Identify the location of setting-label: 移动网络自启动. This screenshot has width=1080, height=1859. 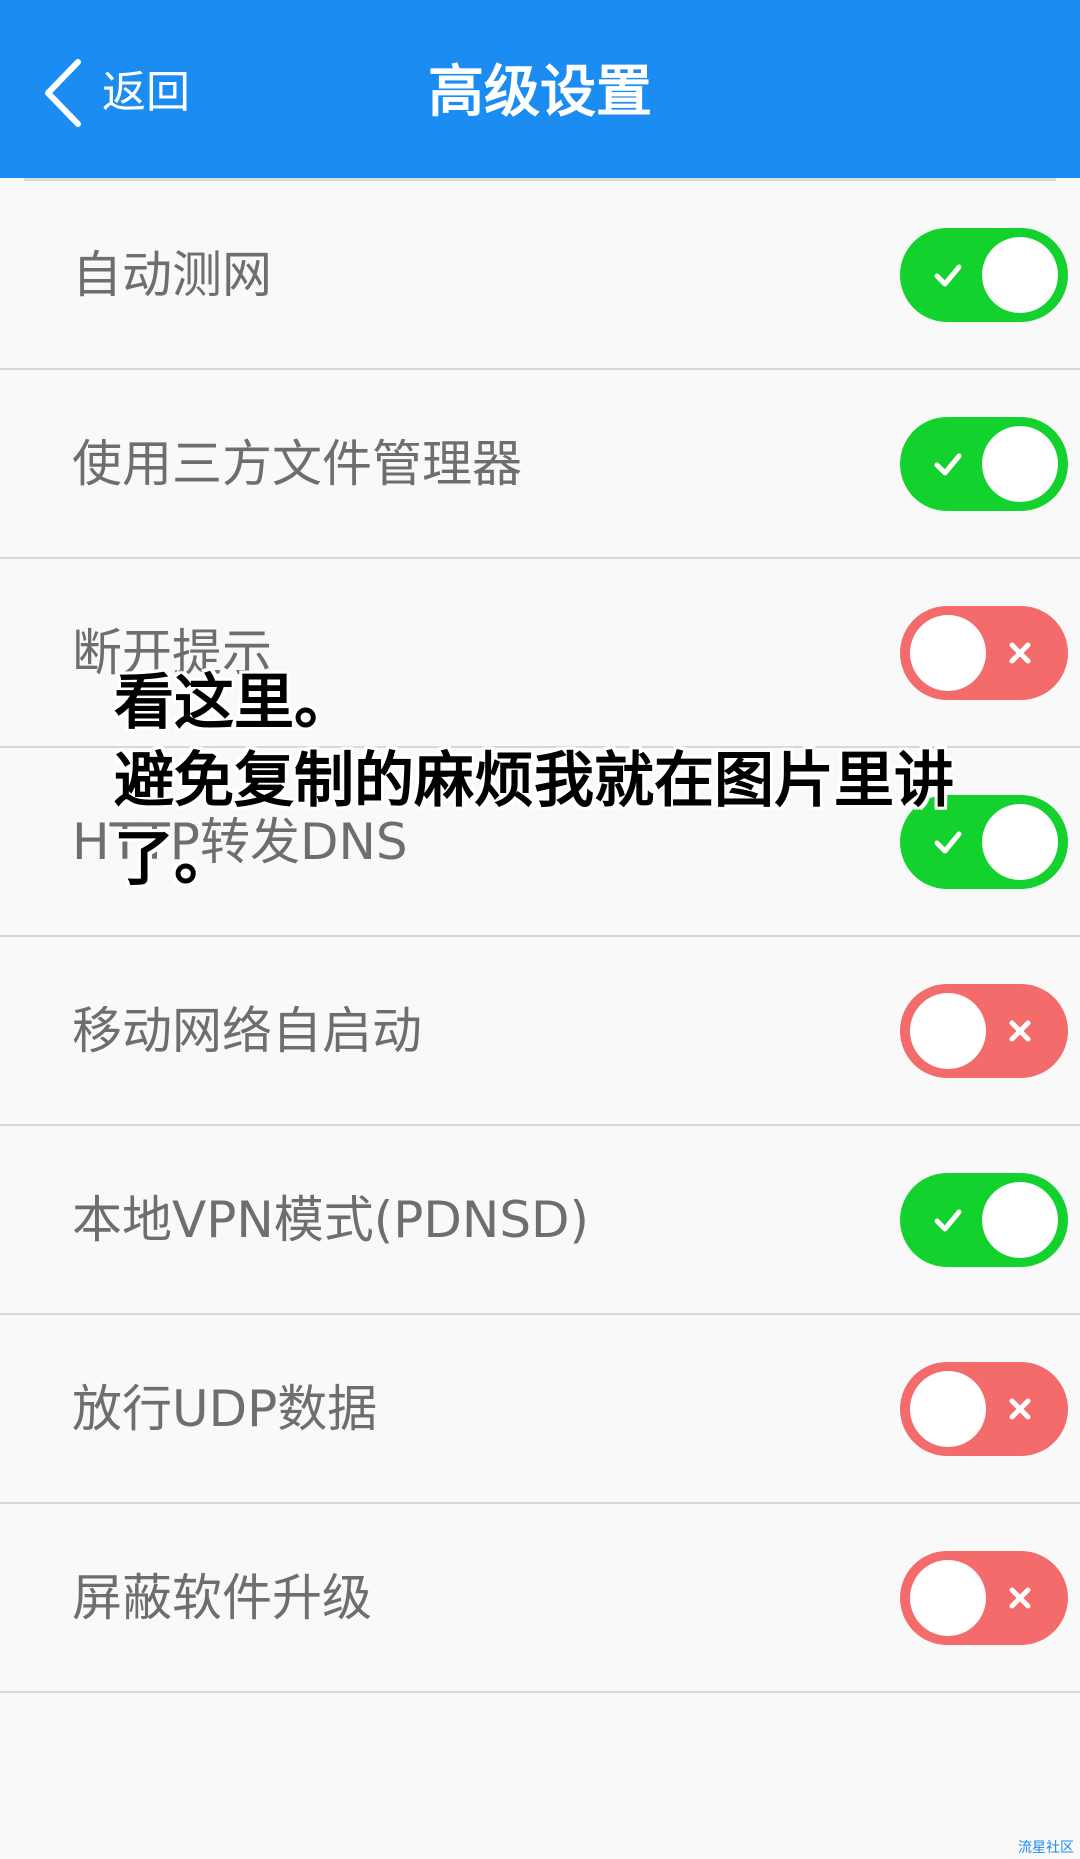
(247, 1031).